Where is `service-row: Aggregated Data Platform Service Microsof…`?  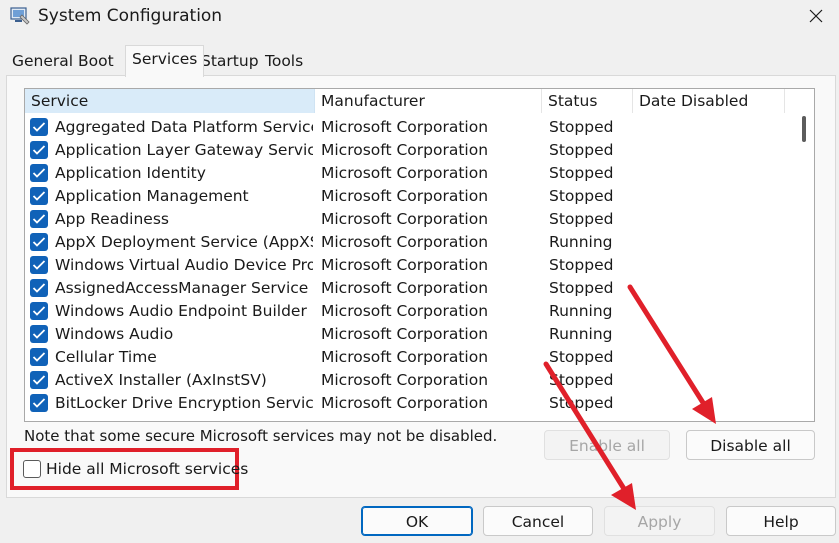 service-row: Aggregated Data Platform Service Microsof… is located at coordinates (407, 127).